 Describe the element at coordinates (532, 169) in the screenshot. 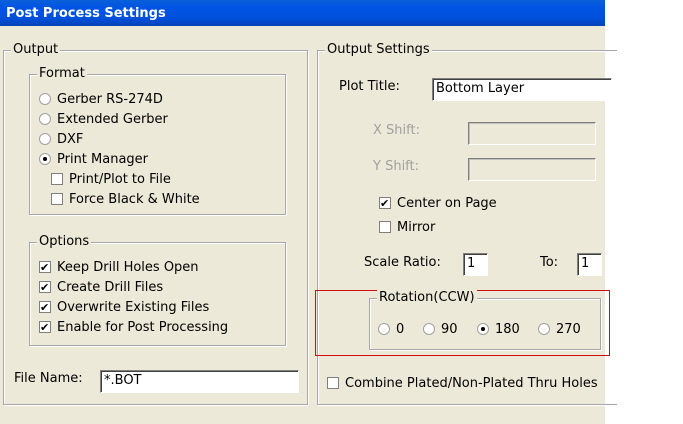

I see `y-shift-input` at that location.